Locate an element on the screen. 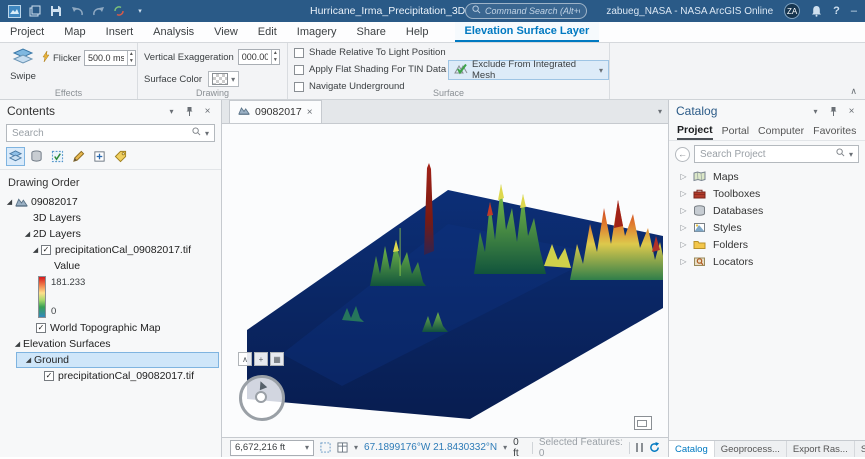 The width and height of the screenshot is (865, 459). command-search is located at coordinates (526, 11).